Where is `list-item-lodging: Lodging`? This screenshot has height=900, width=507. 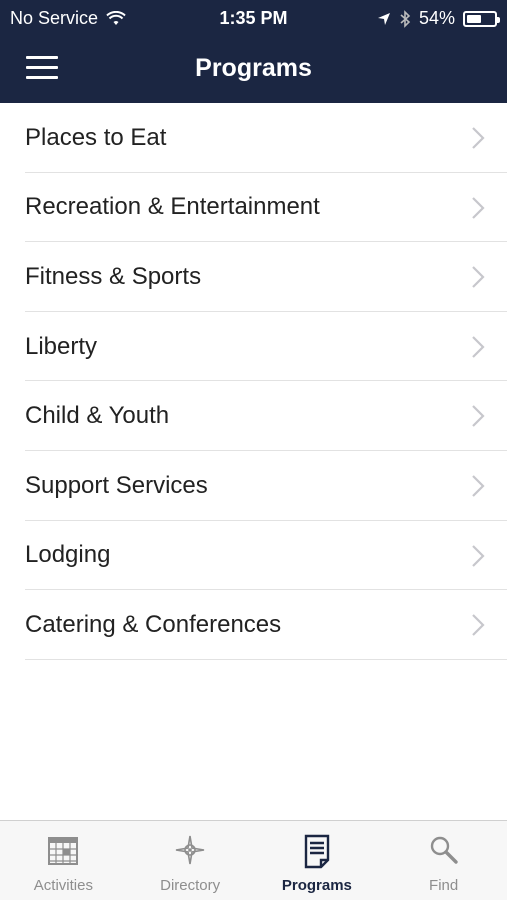 list-item-lodging: Lodging is located at coordinates (253, 556).